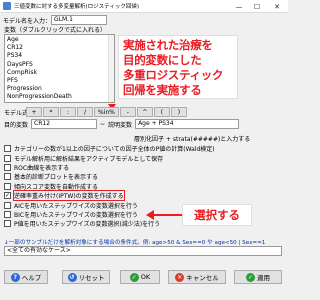 The width and height of the screenshot is (320, 300). Describe the element at coordinates (16, 125) in the screenshot. I see `dependent-label: 目的変数` at that location.